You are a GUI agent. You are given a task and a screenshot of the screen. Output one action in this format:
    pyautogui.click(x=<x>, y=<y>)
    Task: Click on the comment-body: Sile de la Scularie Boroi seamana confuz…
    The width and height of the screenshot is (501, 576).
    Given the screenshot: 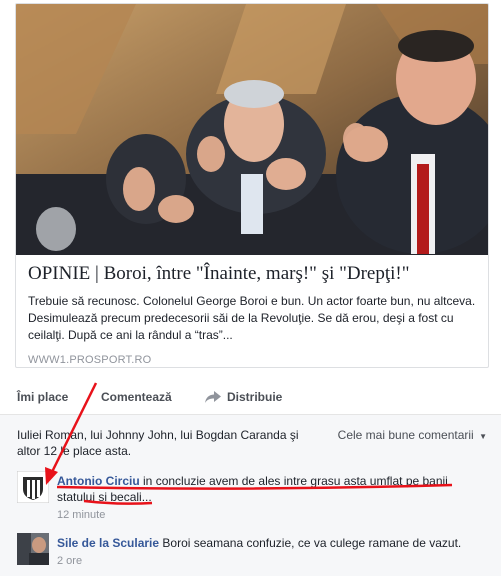 What is the action you would take?
    pyautogui.click(x=267, y=552)
    